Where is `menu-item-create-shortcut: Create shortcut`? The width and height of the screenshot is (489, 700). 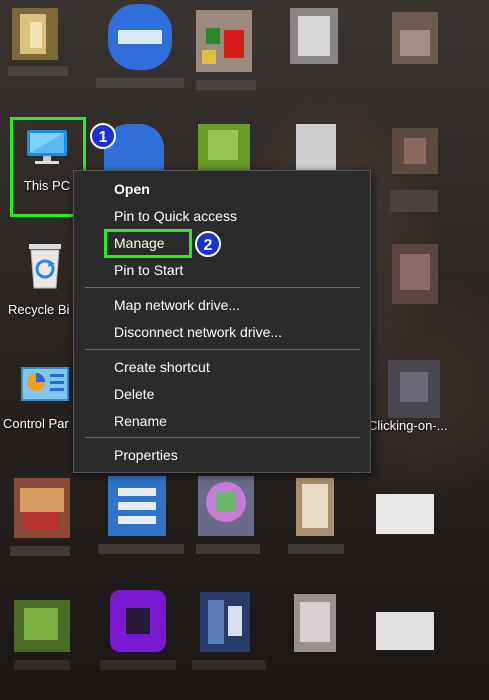 menu-item-create-shortcut: Create shortcut is located at coordinates (162, 367).